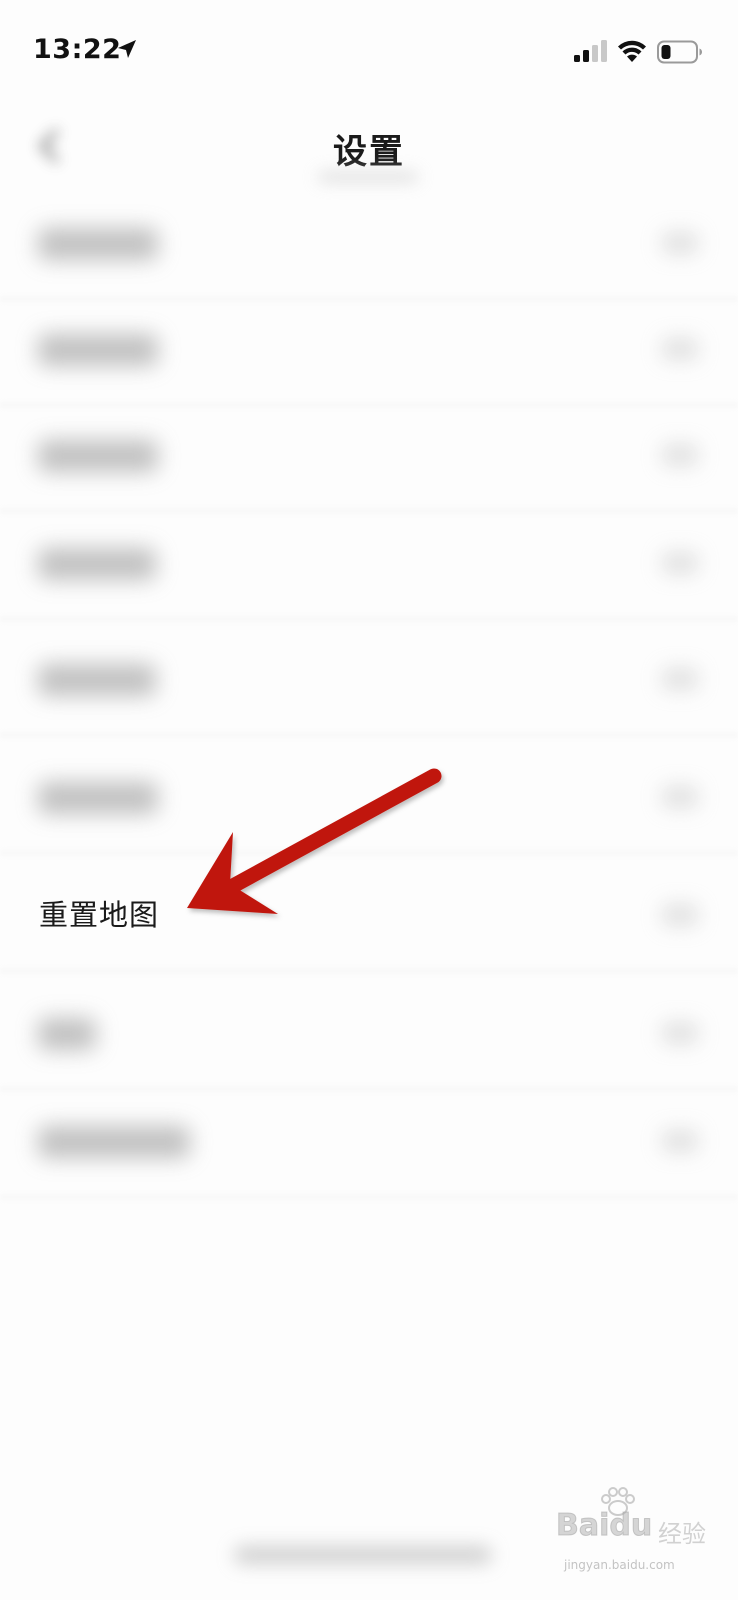  I want to click on watermark-cn: 经验, so click(682, 1534).